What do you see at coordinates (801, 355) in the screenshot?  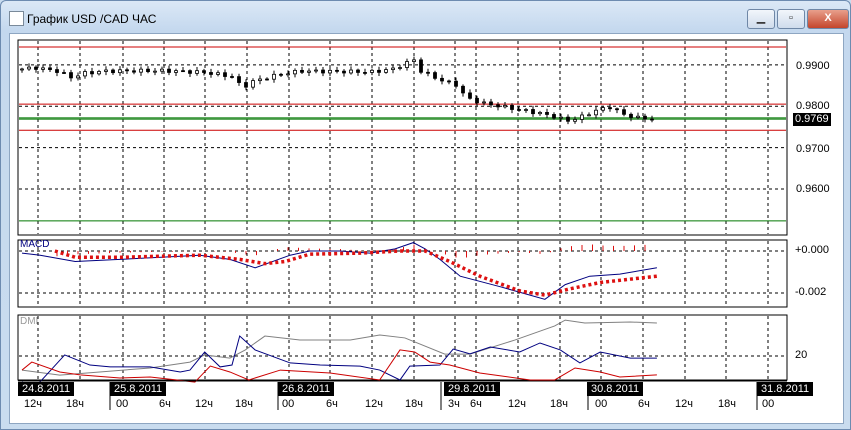 I see `dmi-axis-label: 20` at bounding box center [801, 355].